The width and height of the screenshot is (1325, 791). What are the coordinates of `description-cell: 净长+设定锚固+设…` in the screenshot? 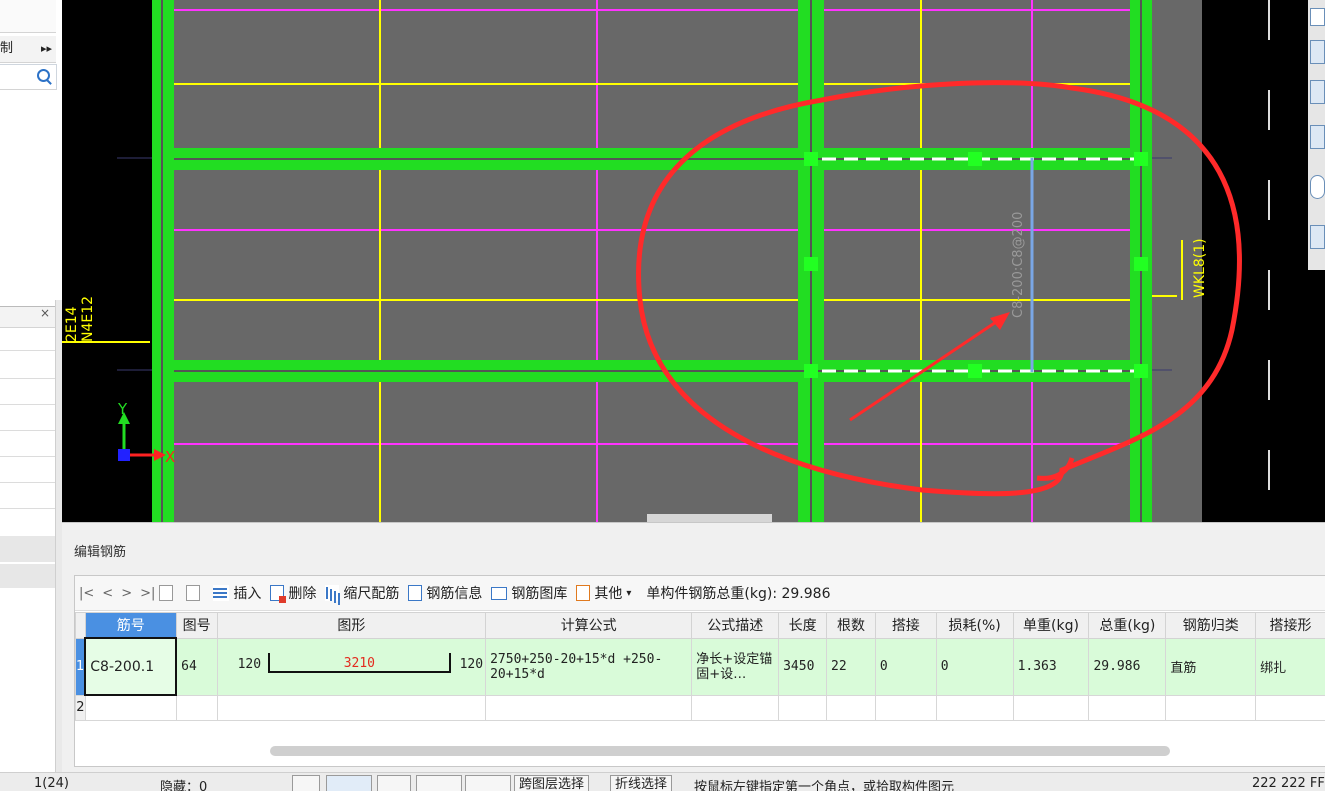 It's located at (735, 666).